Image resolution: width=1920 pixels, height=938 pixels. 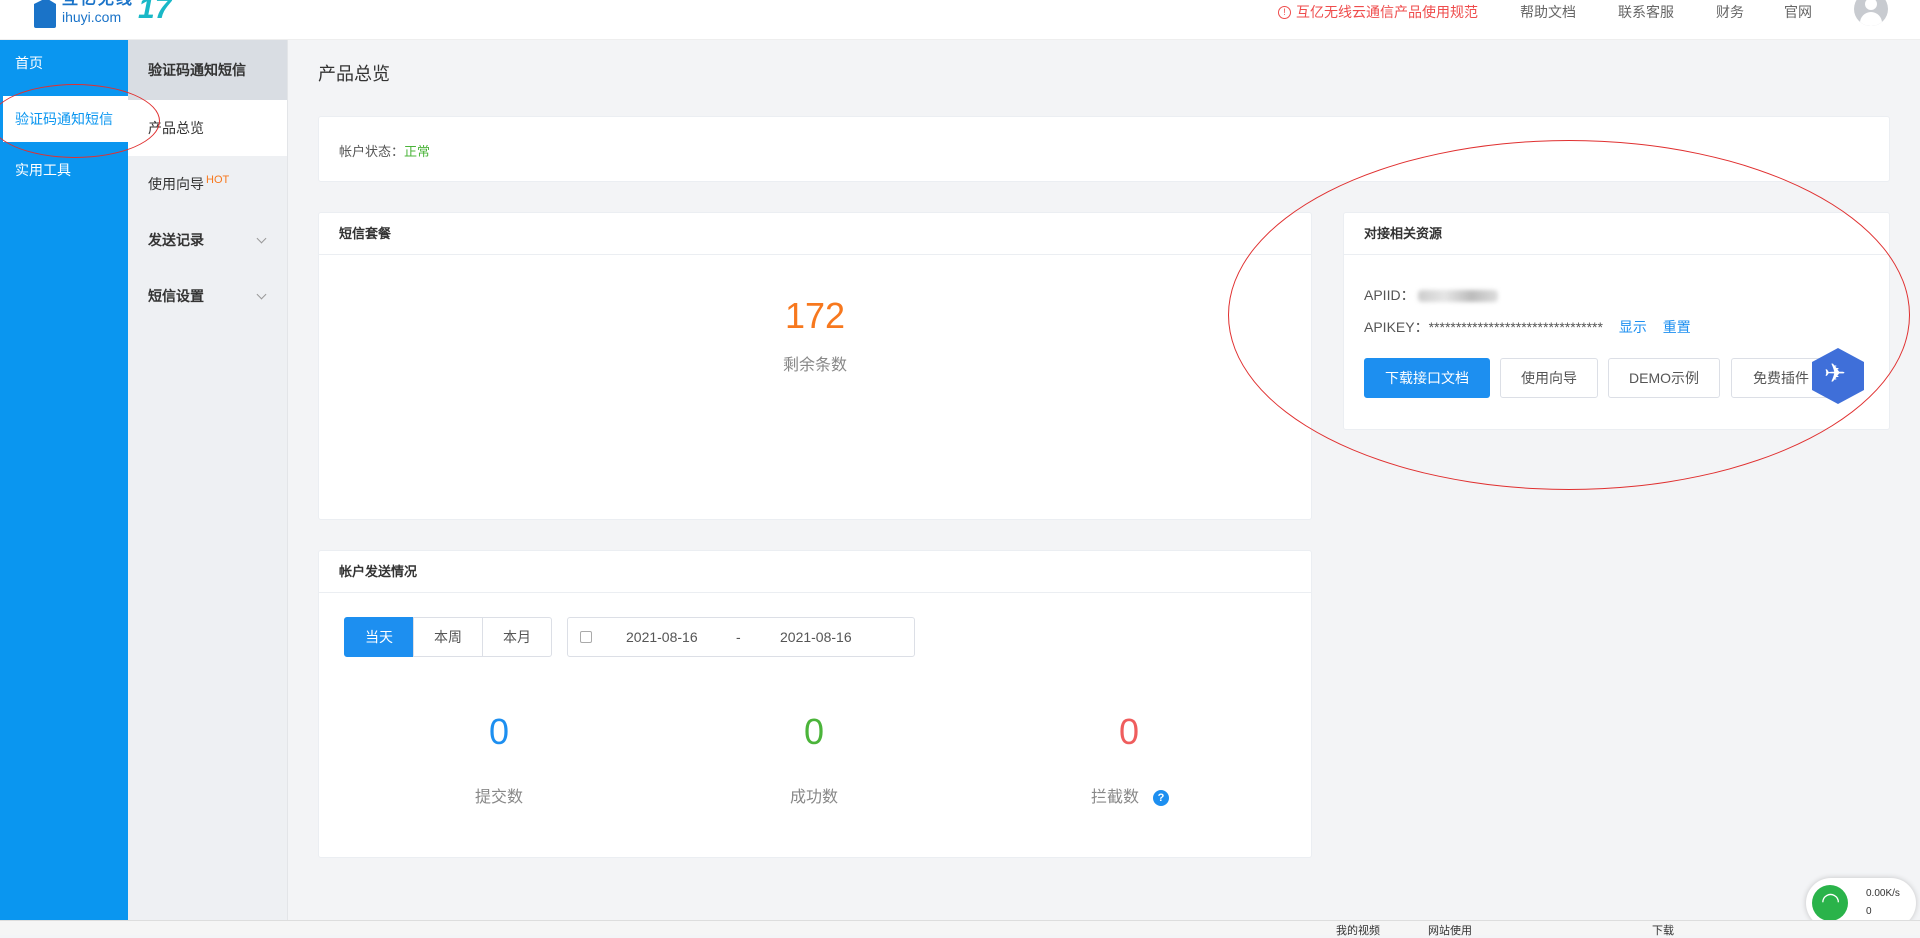 I want to click on browser-status-bar: 我的视频 网站使用 下载, so click(x=960, y=929).